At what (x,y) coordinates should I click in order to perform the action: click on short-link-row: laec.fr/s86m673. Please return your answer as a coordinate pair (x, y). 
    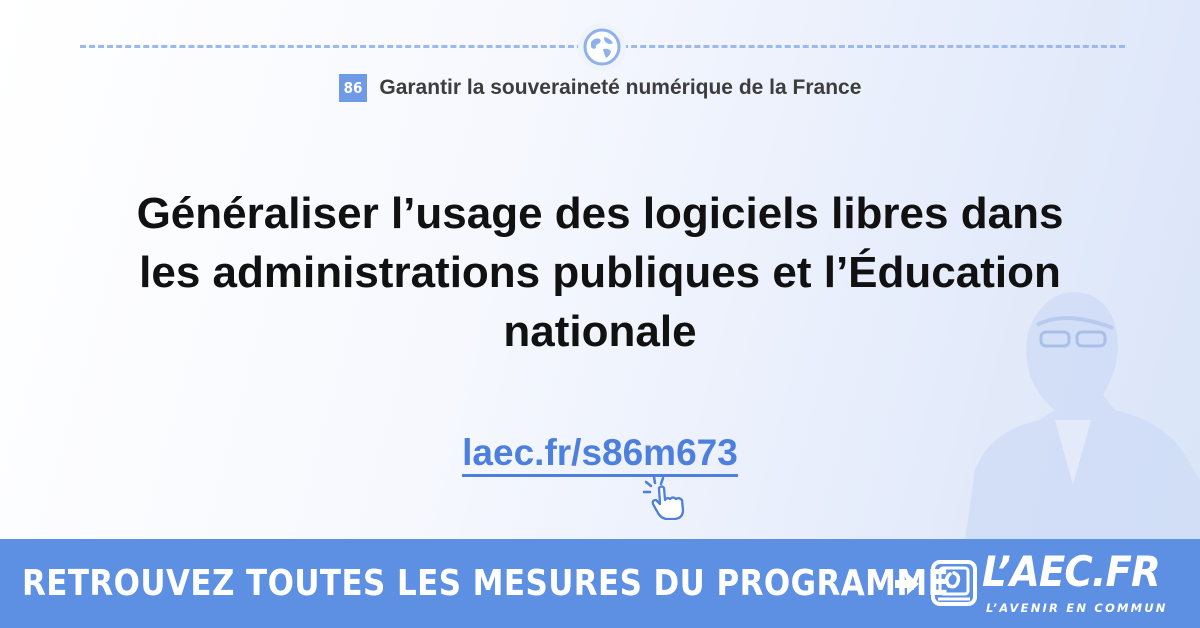
    Looking at the image, I should click on (600, 454).